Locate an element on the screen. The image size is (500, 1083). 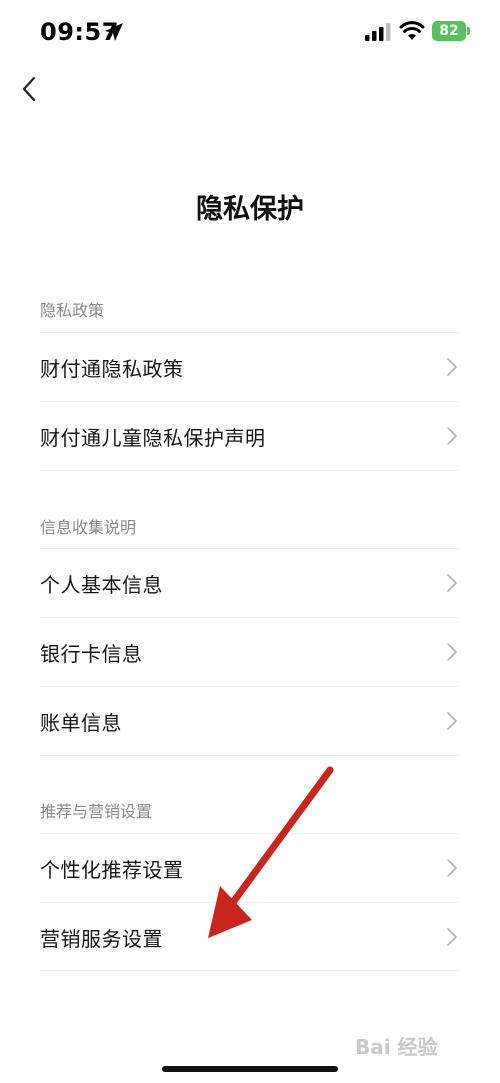
row-label: 财付通隐私政策 is located at coordinates (112, 369).